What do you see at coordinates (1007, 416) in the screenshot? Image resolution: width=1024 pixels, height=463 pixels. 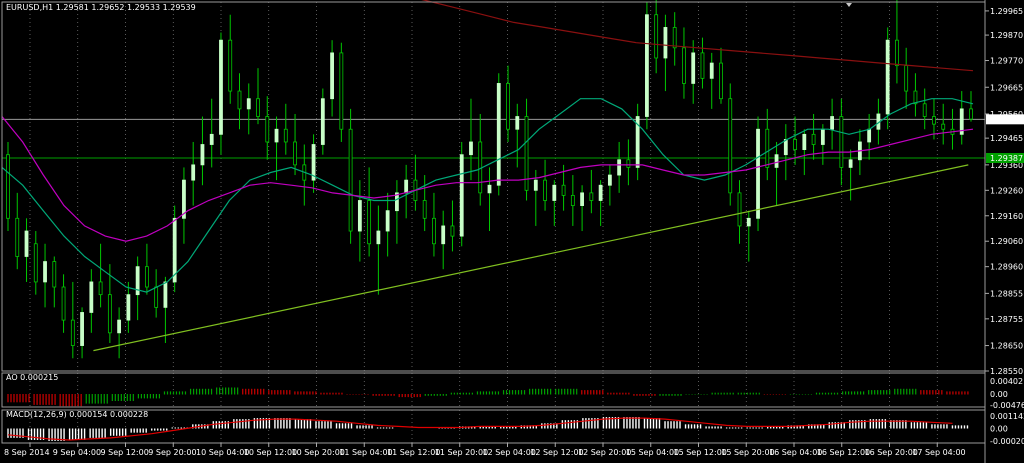 I see `macd-tick-label: 0.001142` at bounding box center [1007, 416].